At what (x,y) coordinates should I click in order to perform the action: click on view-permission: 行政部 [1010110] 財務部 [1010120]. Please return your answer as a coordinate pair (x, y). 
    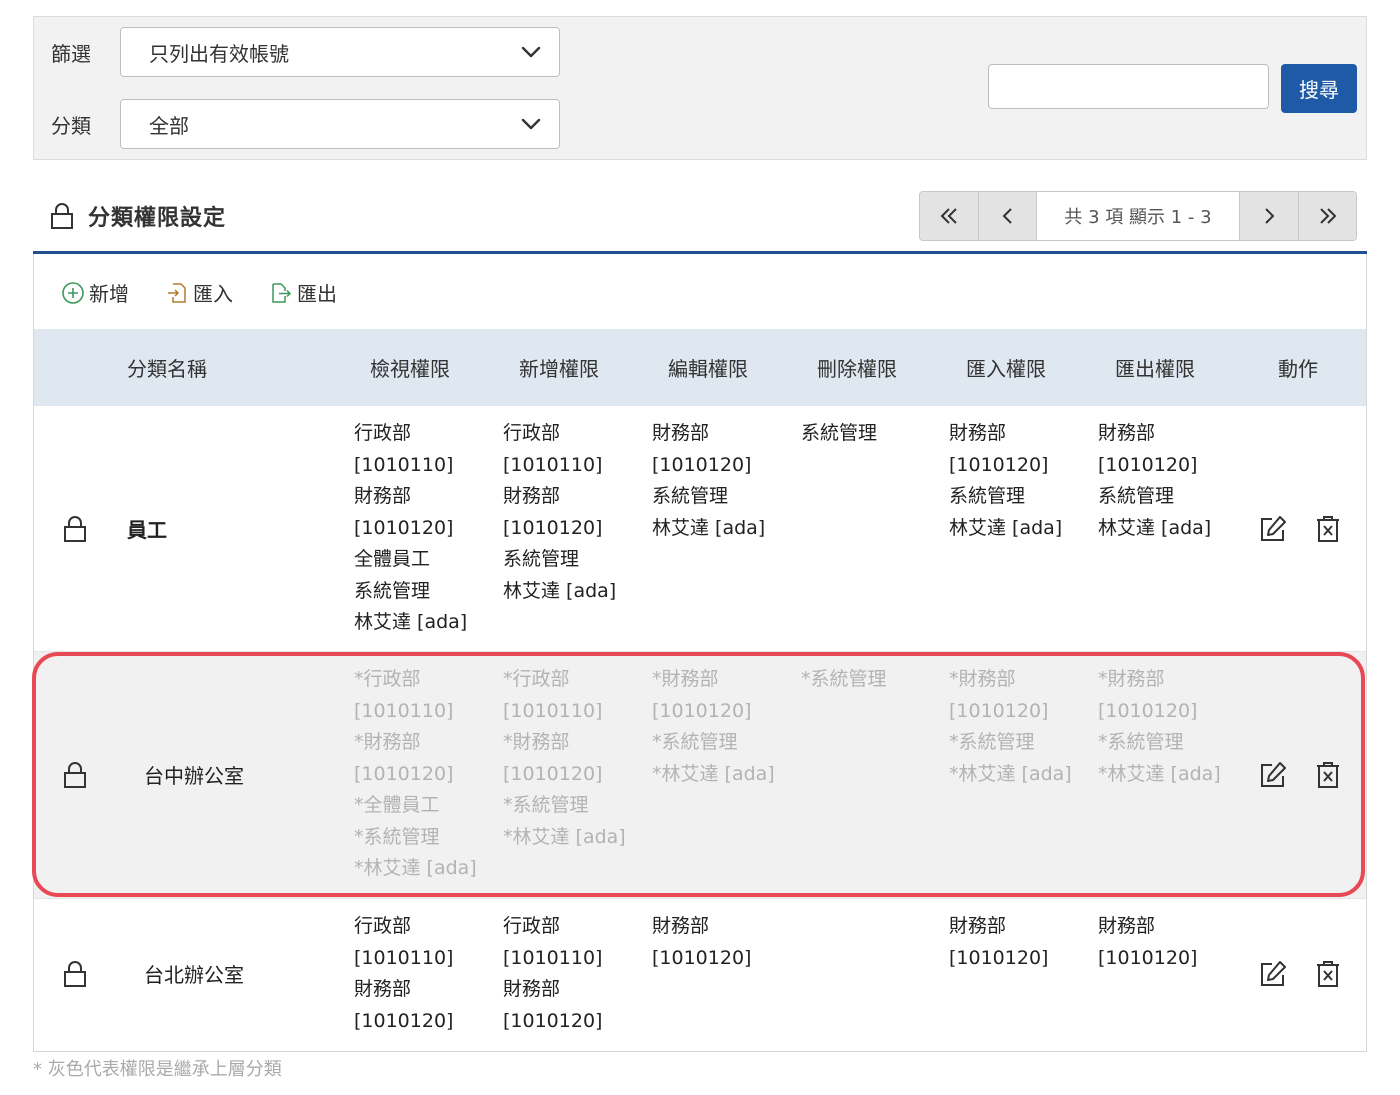
    Looking at the image, I should click on (404, 973).